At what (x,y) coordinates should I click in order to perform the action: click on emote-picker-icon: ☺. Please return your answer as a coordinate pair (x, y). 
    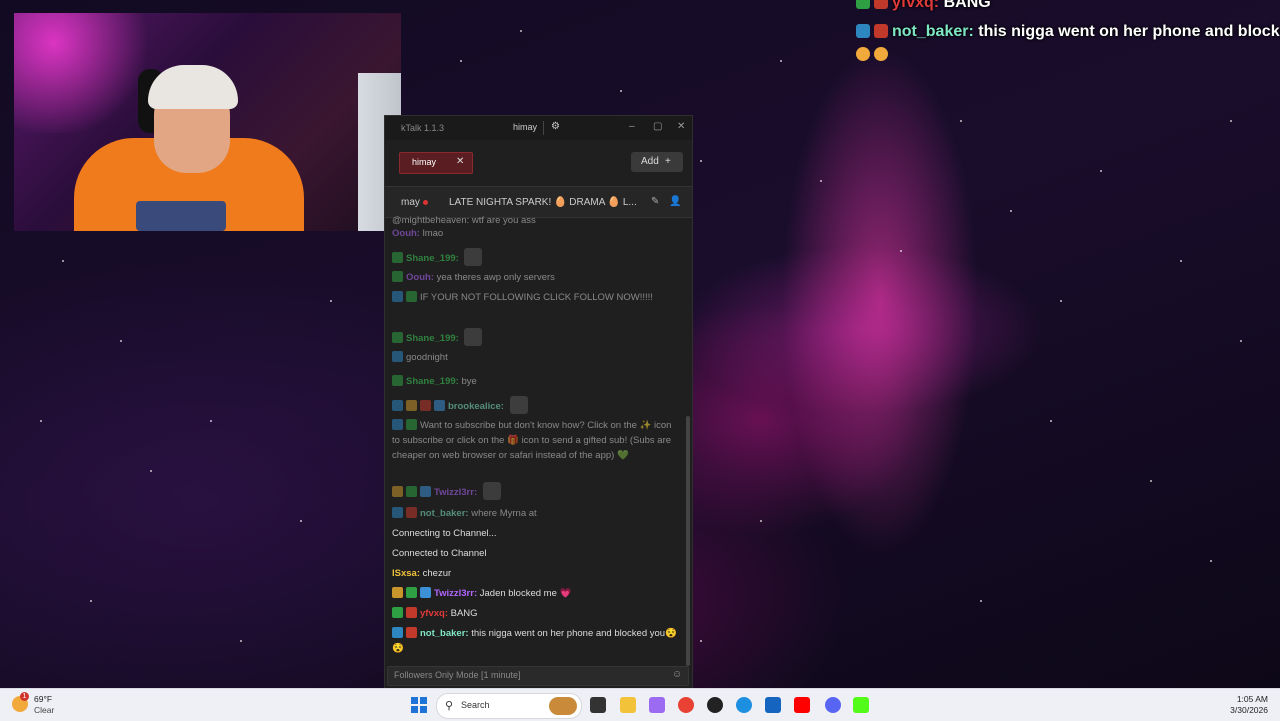
    Looking at the image, I should click on (677, 674).